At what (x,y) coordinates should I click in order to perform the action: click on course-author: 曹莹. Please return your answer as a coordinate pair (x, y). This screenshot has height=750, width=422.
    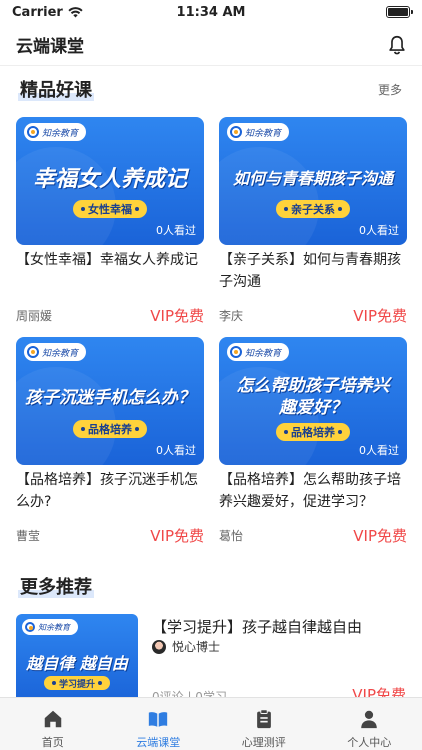
    Looking at the image, I should click on (28, 536).